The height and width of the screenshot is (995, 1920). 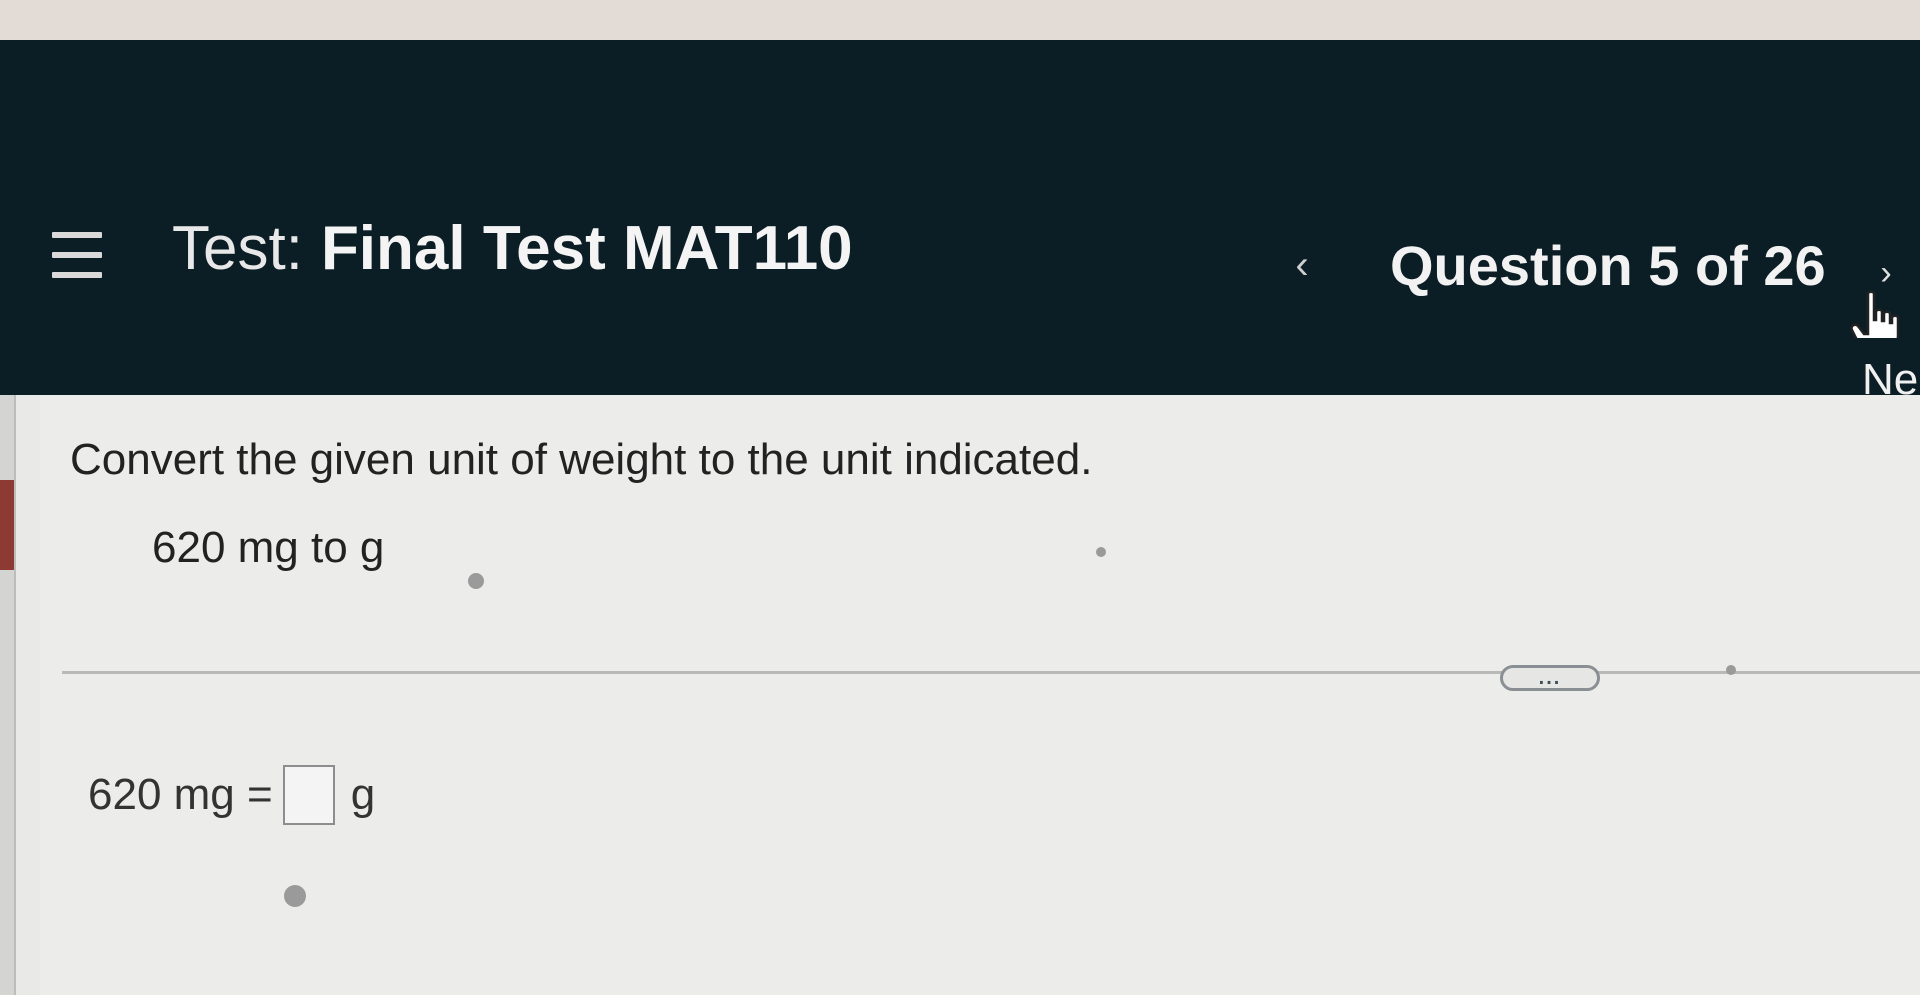 I want to click on left-edge-accent, so click(x=7, y=525).